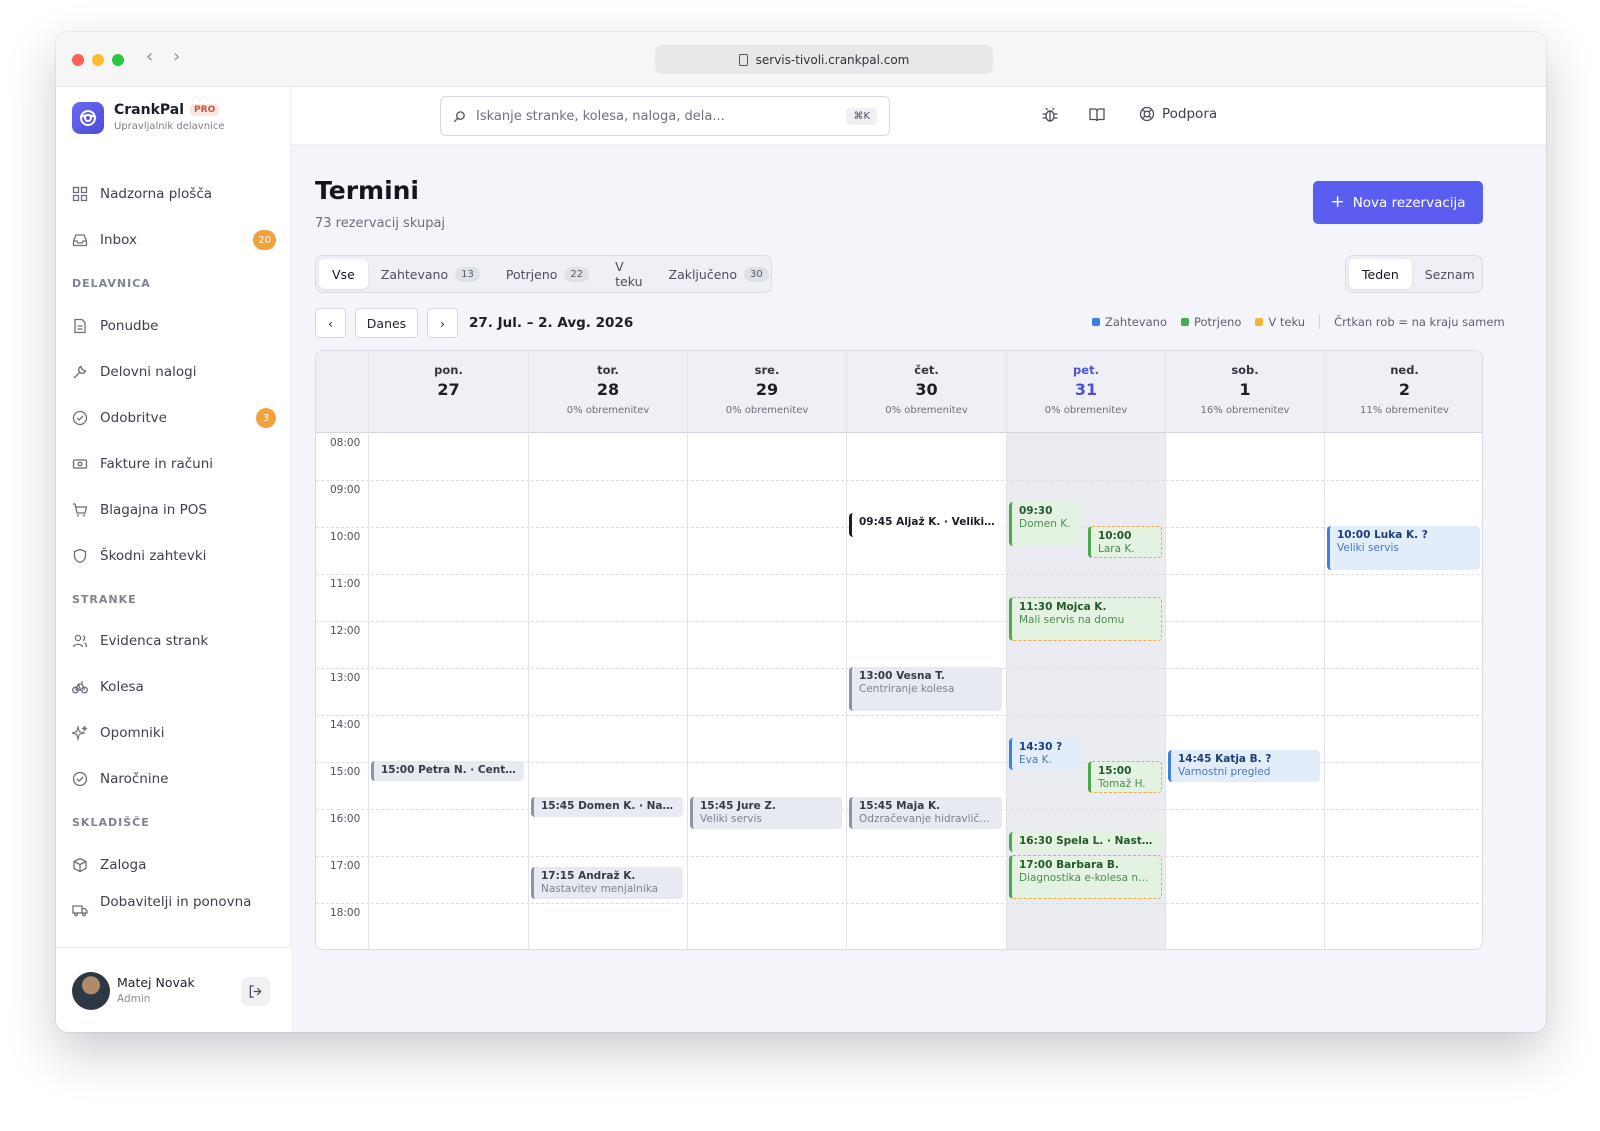  Describe the element at coordinates (345, 772) in the screenshot. I see `hour-label: 15:00` at that location.